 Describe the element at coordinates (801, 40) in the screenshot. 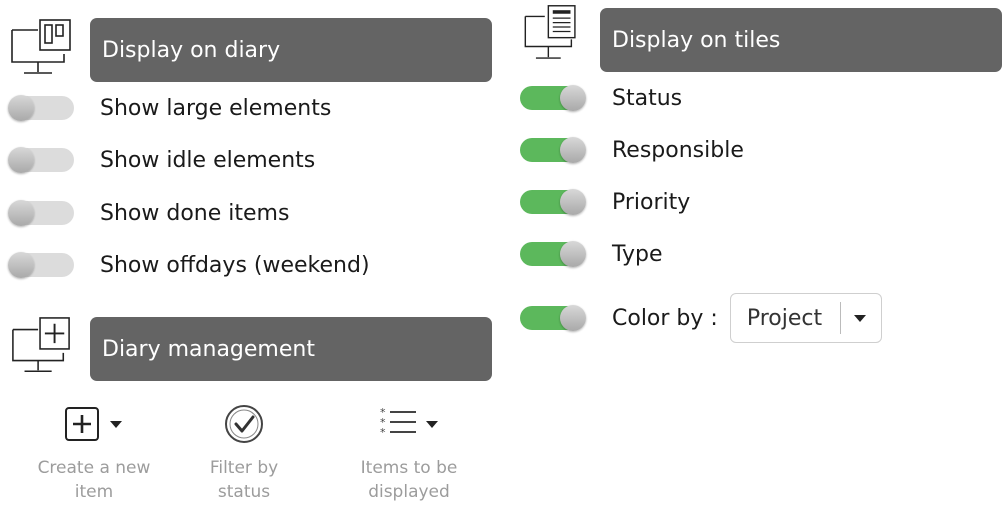

I see `tiles-display-title: Display on tiles` at that location.